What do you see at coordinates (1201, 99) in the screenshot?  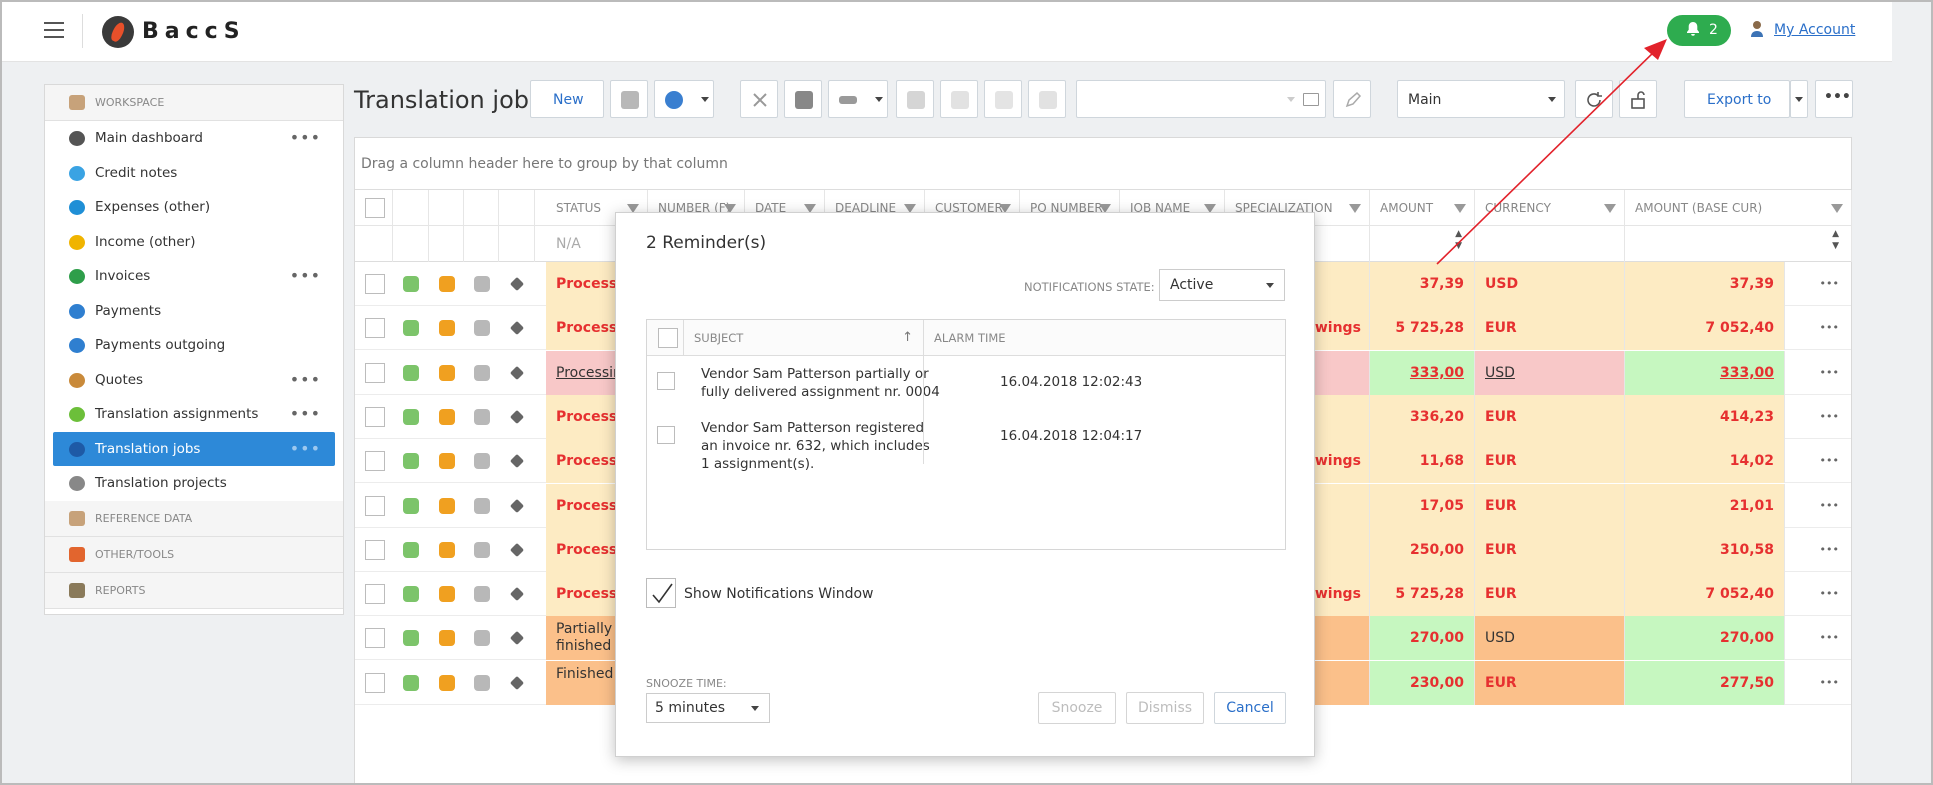 I see `date-filter-input` at bounding box center [1201, 99].